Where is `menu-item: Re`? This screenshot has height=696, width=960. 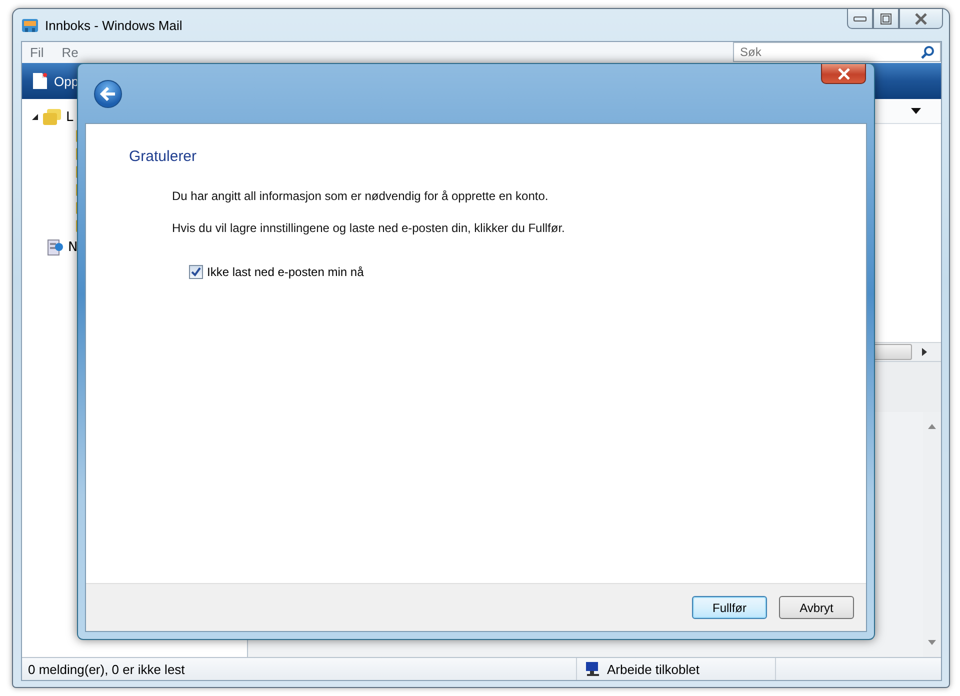
menu-item: Re is located at coordinates (70, 52).